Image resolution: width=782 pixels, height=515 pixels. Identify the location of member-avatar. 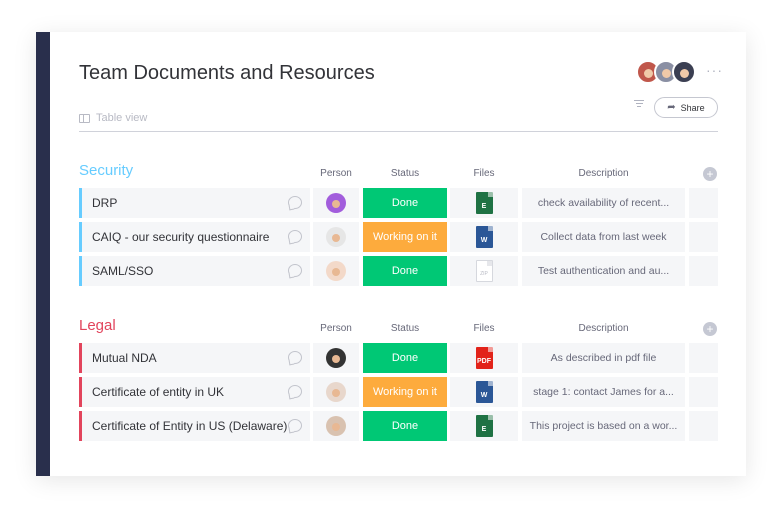
(684, 72).